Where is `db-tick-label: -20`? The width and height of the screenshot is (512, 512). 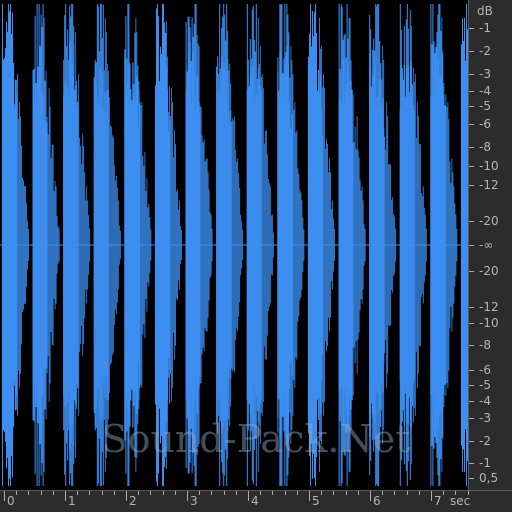 db-tick-label: -20 is located at coordinates (489, 221).